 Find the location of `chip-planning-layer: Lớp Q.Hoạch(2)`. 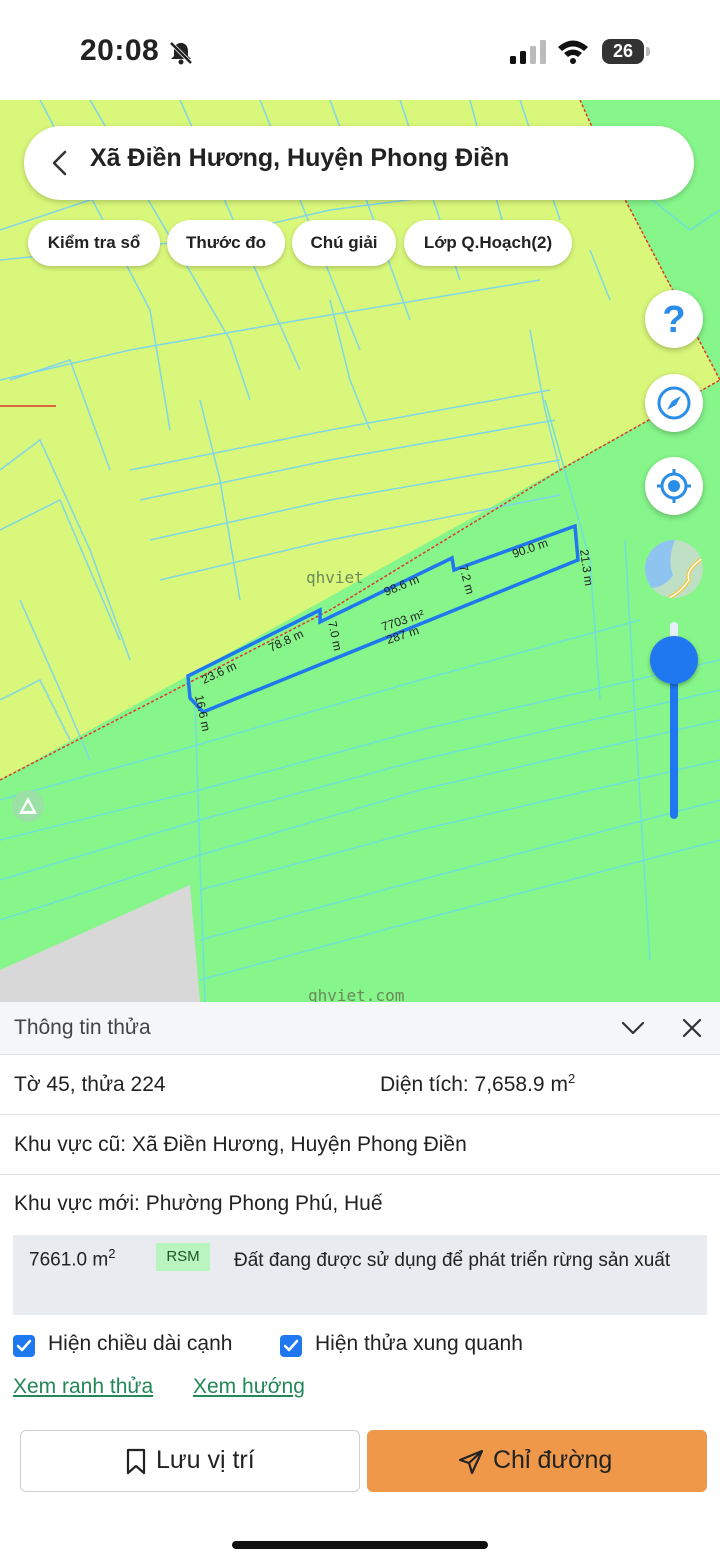

chip-planning-layer: Lớp Q.Hoạch(2) is located at coordinates (488, 243).